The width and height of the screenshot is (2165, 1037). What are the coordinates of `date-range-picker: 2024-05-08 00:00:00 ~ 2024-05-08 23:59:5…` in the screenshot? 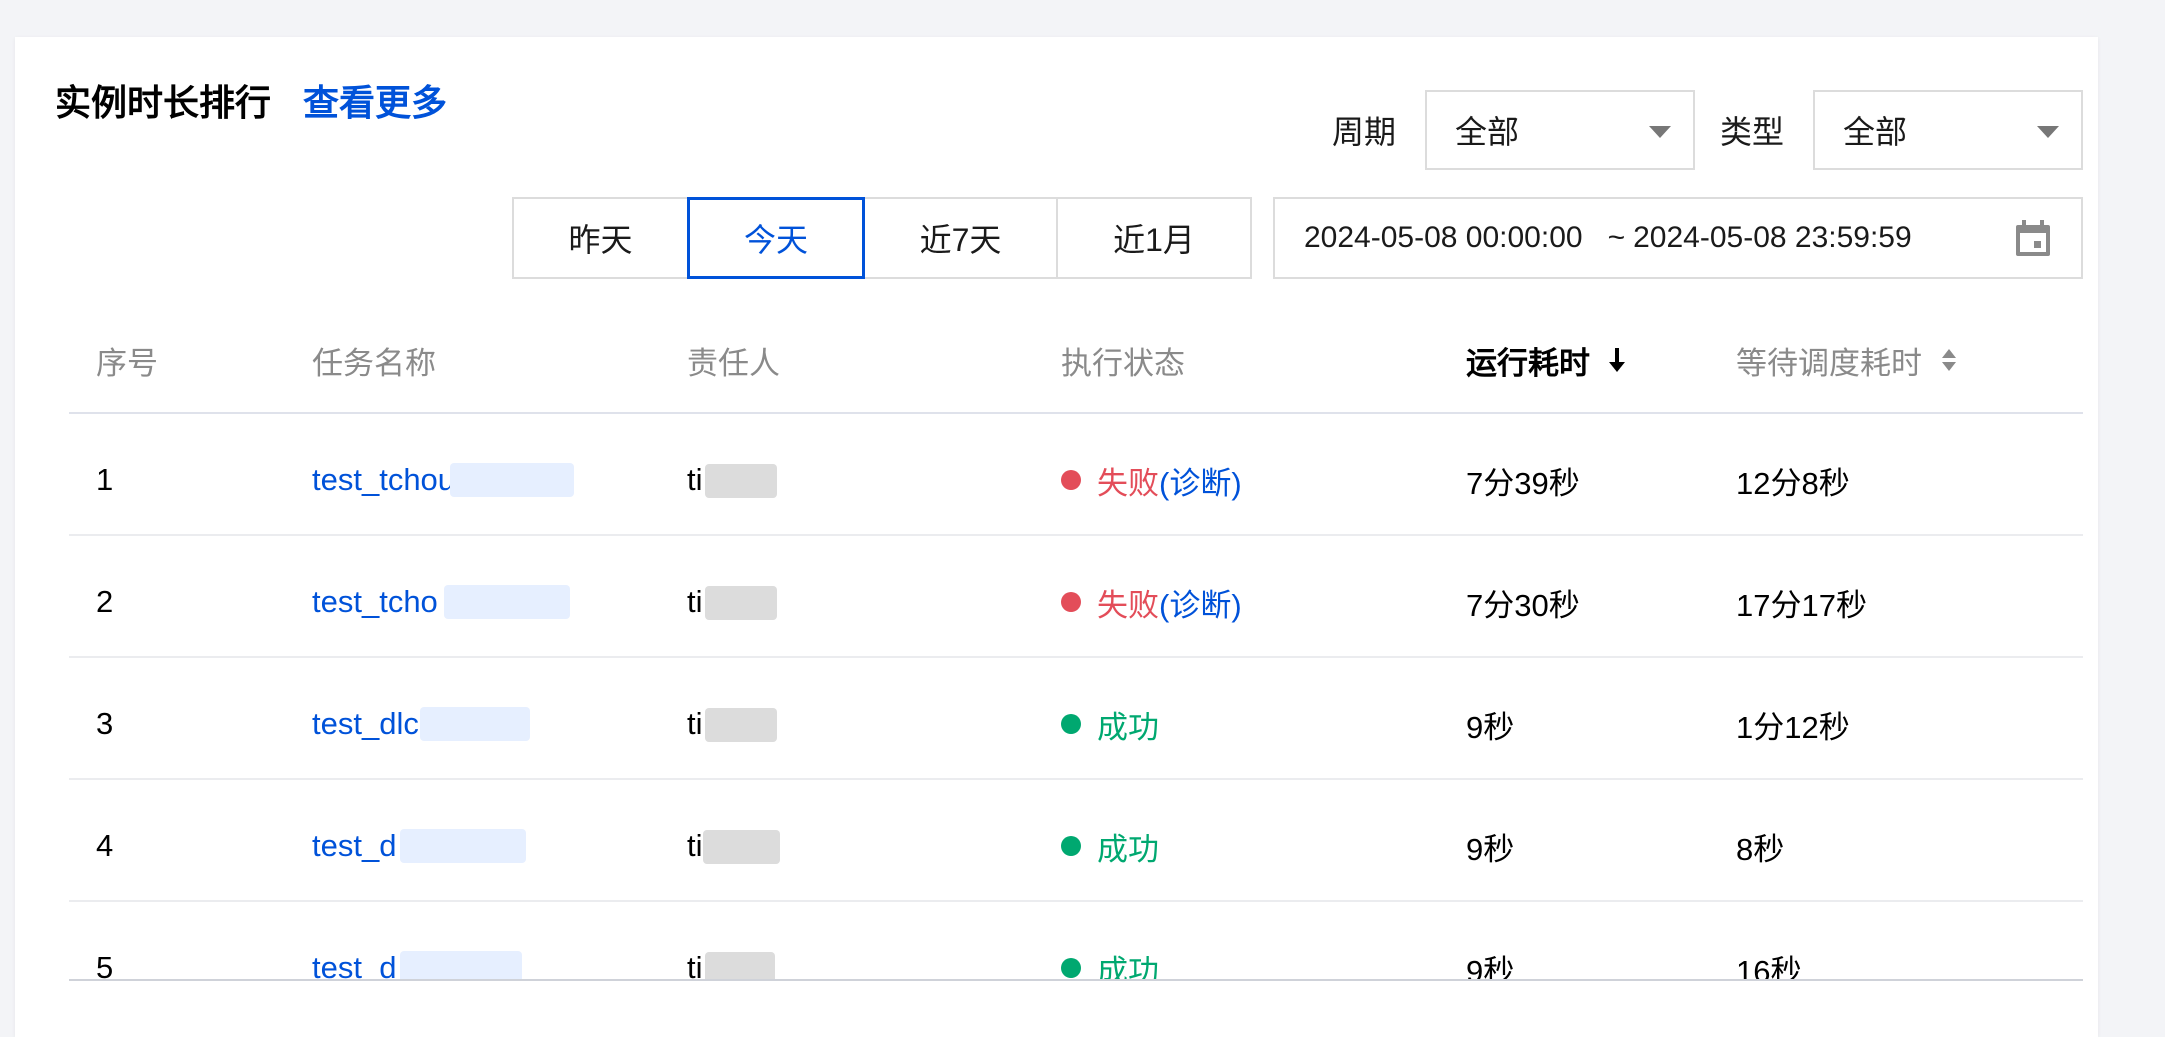 It's located at (1678, 238).